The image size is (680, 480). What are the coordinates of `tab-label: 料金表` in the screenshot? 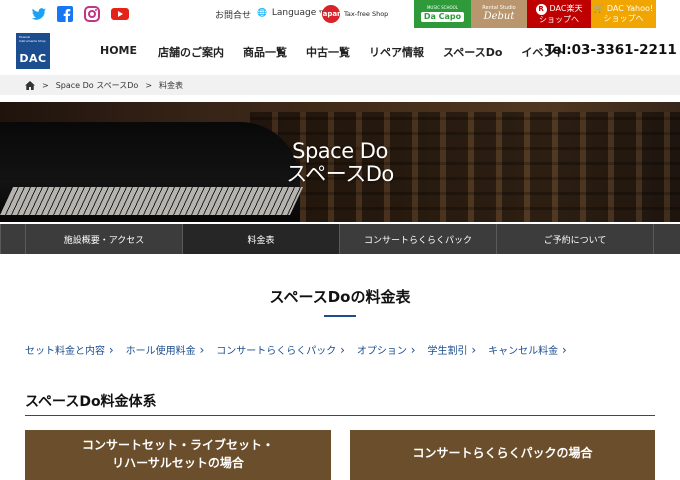 It's located at (261, 240).